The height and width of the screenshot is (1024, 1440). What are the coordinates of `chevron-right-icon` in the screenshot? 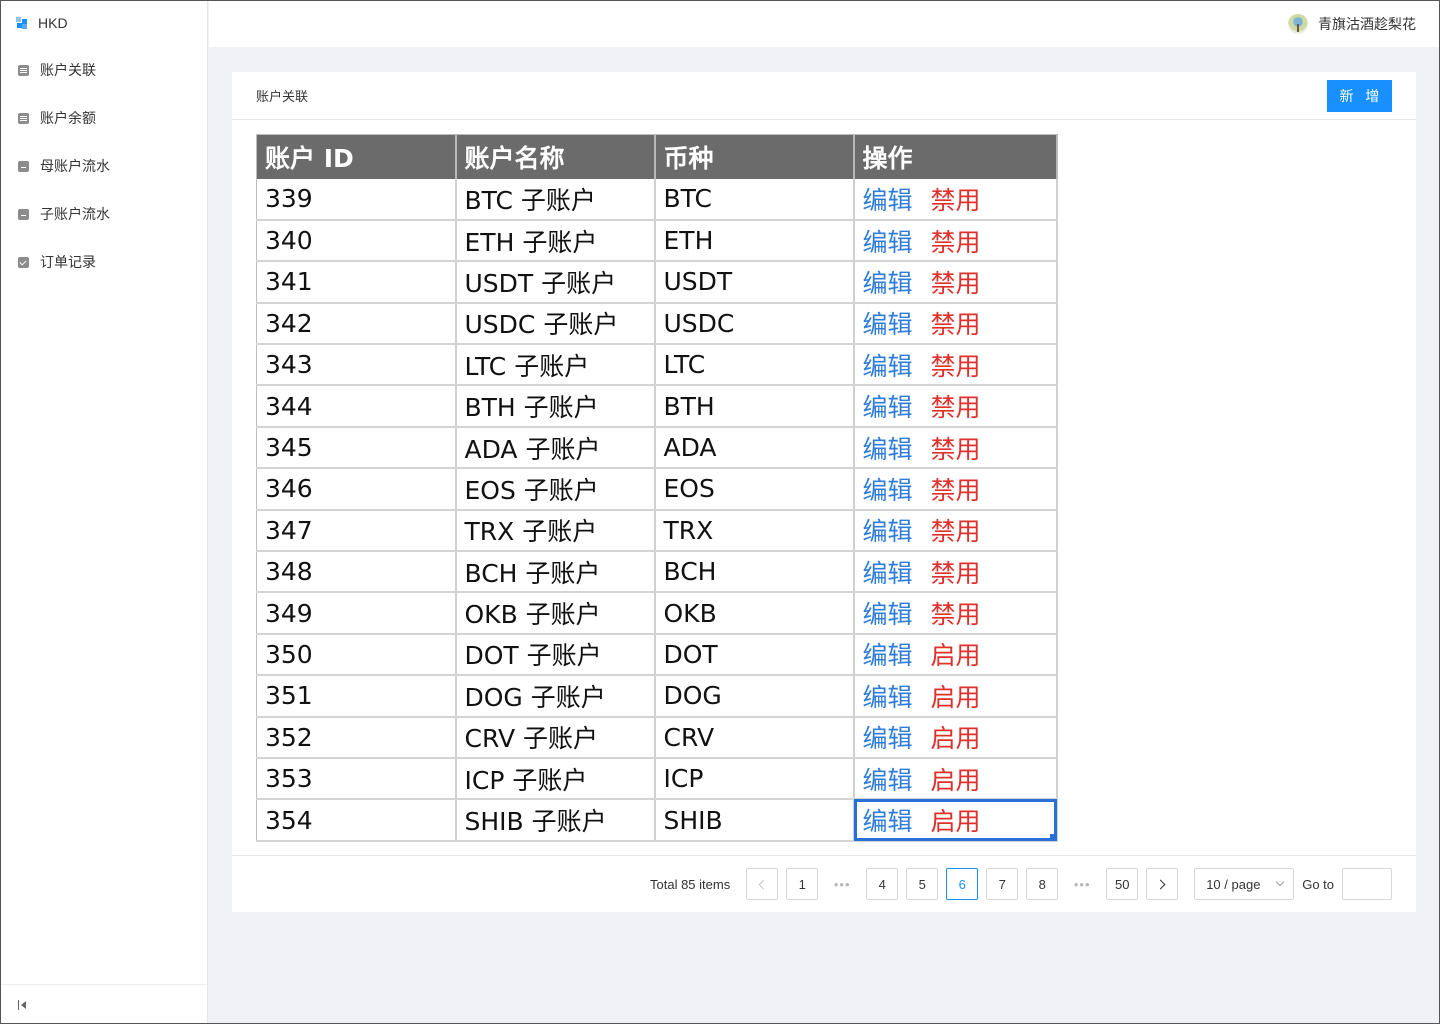 It's located at (1160, 884).